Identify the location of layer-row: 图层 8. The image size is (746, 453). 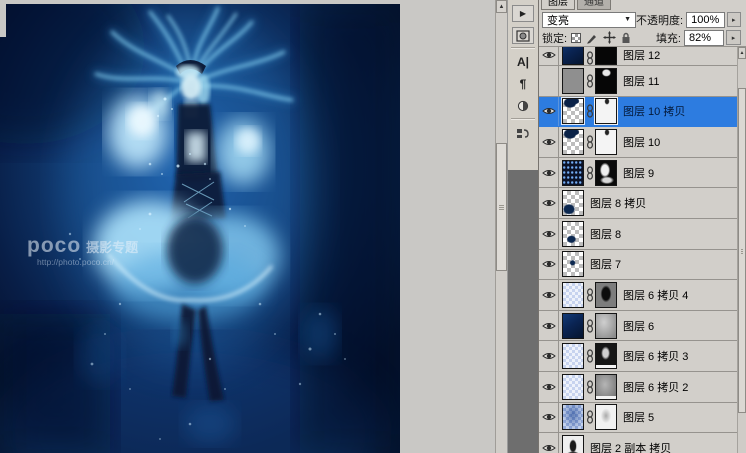
(638, 234).